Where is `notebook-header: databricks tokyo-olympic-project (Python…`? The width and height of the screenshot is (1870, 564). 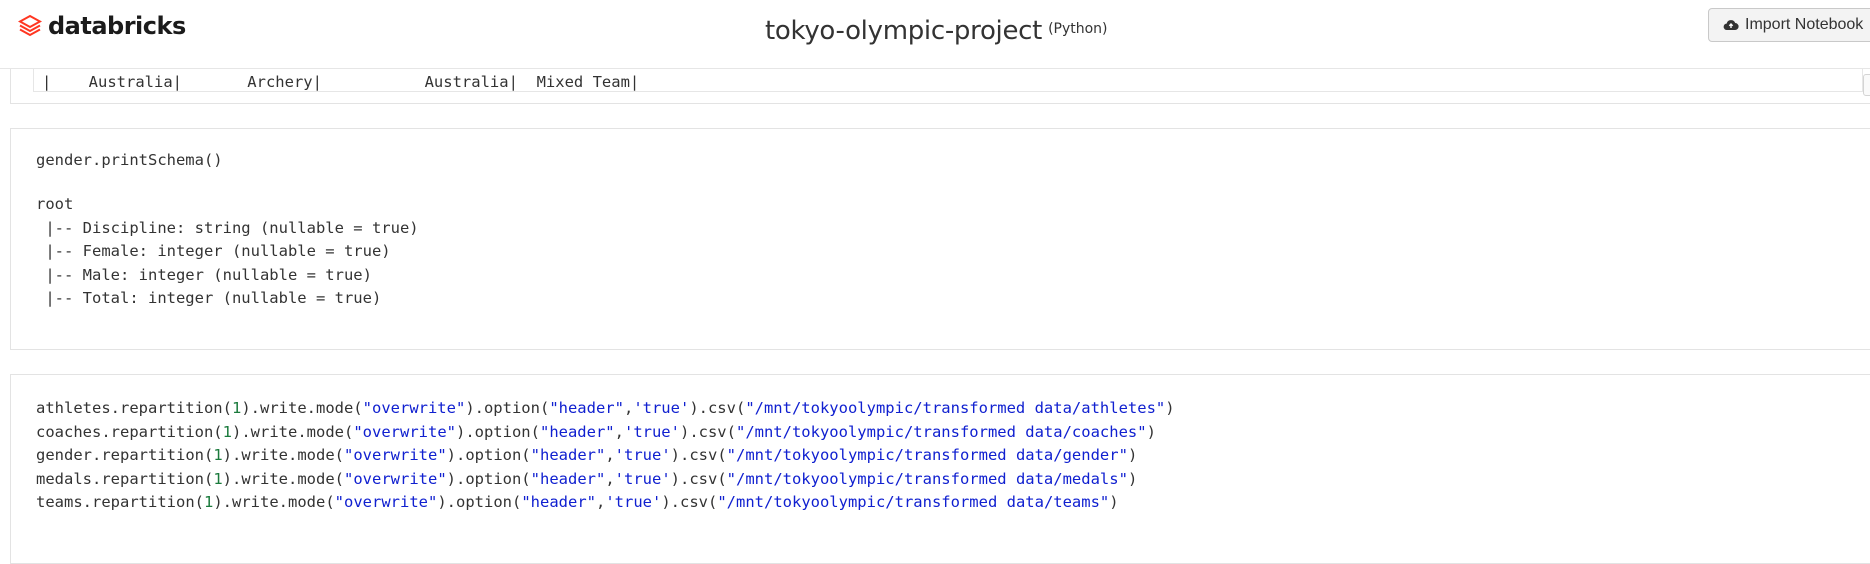
notebook-header: databricks tokyo-olympic-project (Python… is located at coordinates (935, 34).